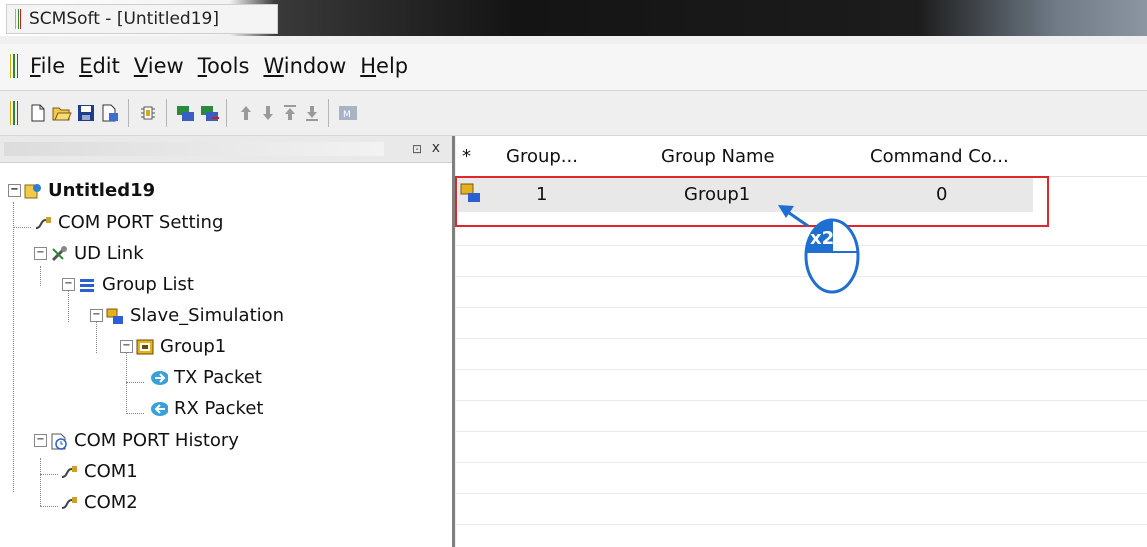 Image resolution: width=1147 pixels, height=547 pixels. What do you see at coordinates (148, 113) in the screenshot?
I see `settings-icon` at bounding box center [148, 113].